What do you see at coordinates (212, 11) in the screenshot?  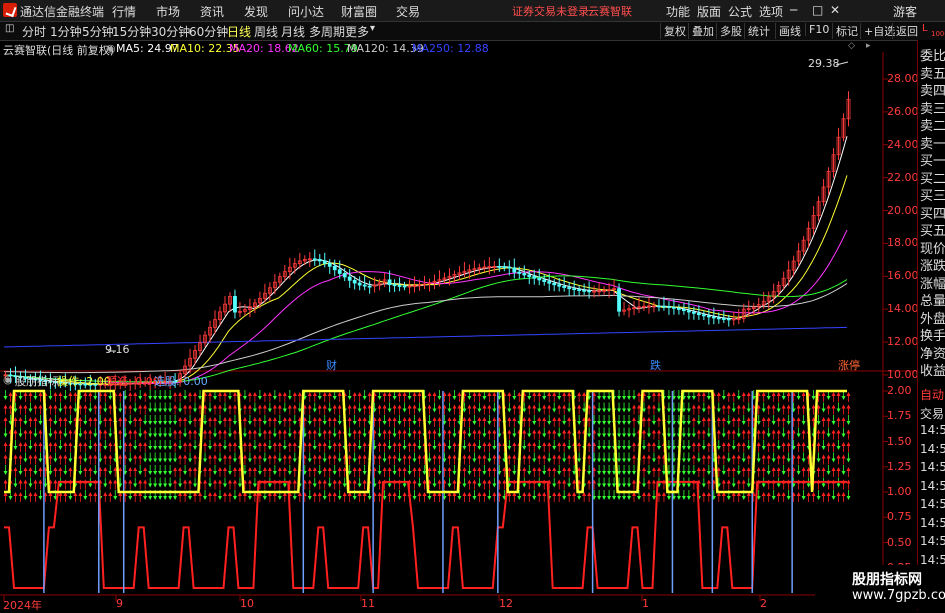 I see `menu-zixun: 资讯` at bounding box center [212, 11].